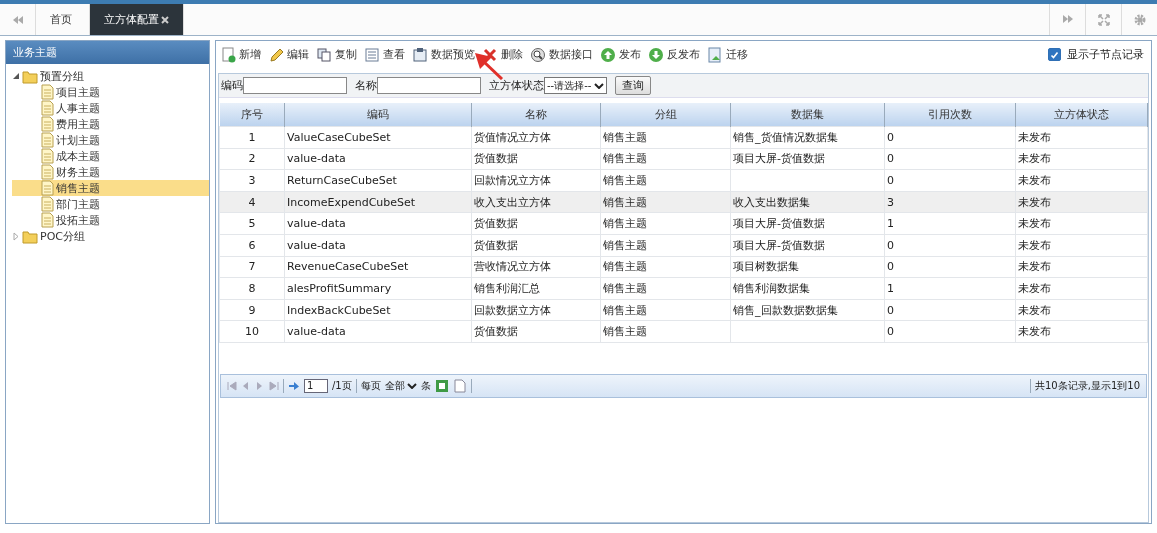 Image resolution: width=1157 pixels, height=533 pixels. What do you see at coordinates (512, 137) in the screenshot?
I see `table-cell: 货值情况立方体` at bounding box center [512, 137].